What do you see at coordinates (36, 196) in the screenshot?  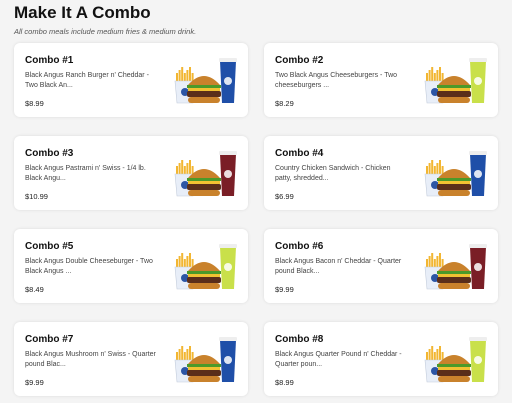 I see `combo-price: $10.99` at bounding box center [36, 196].